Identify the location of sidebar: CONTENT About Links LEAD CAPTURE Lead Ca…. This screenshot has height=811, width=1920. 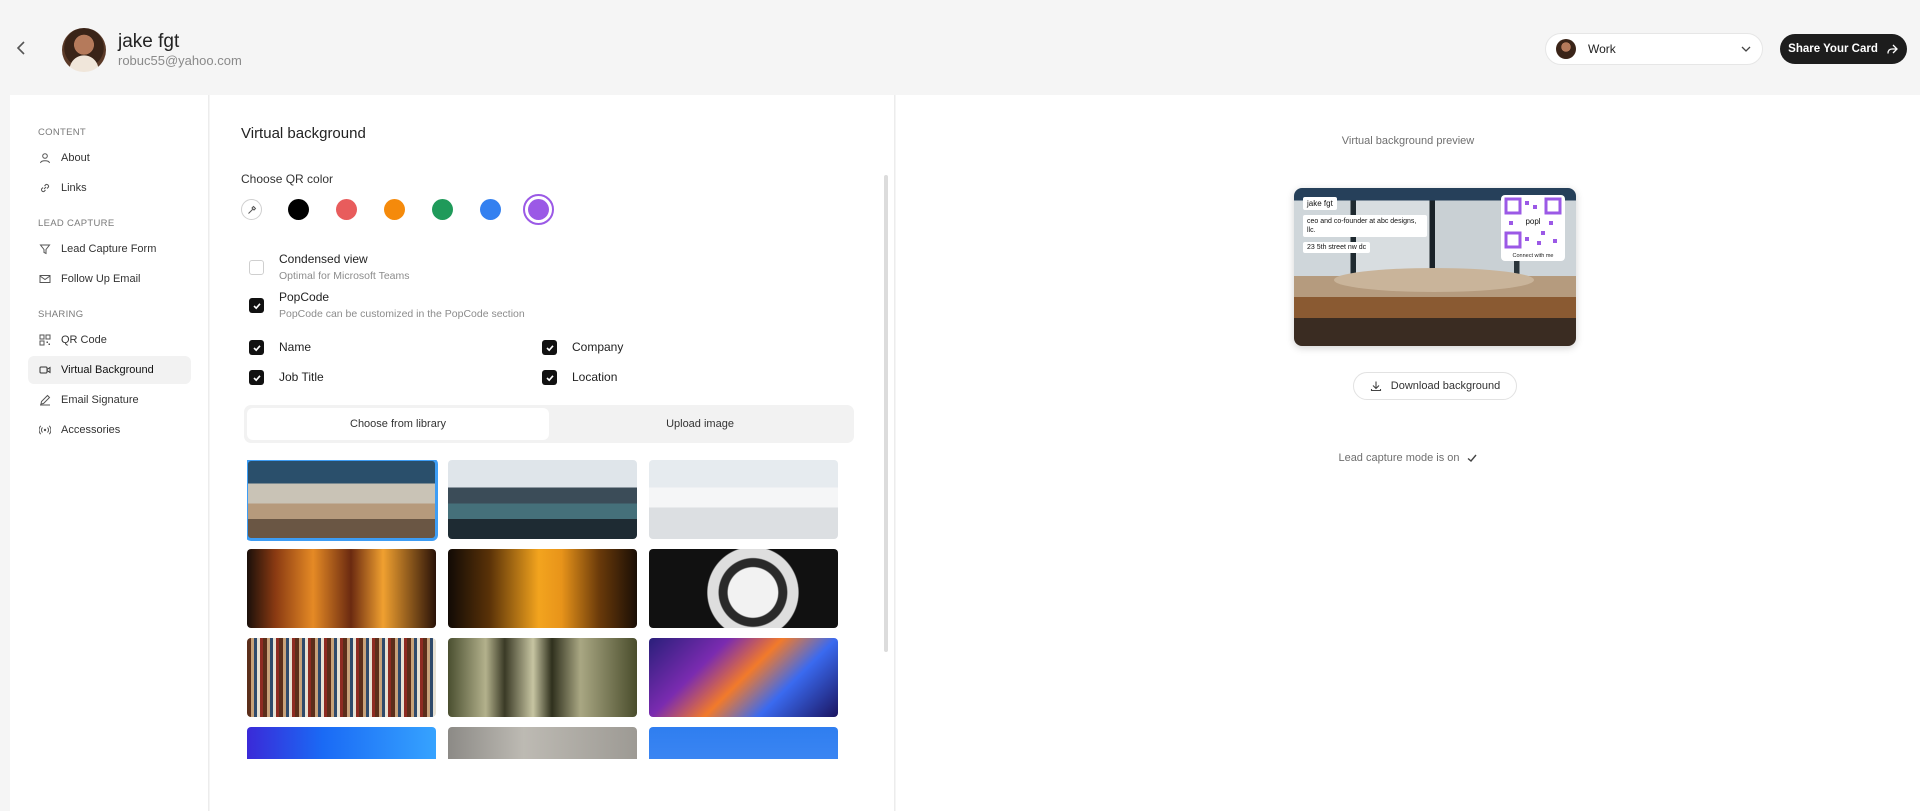
(109, 453).